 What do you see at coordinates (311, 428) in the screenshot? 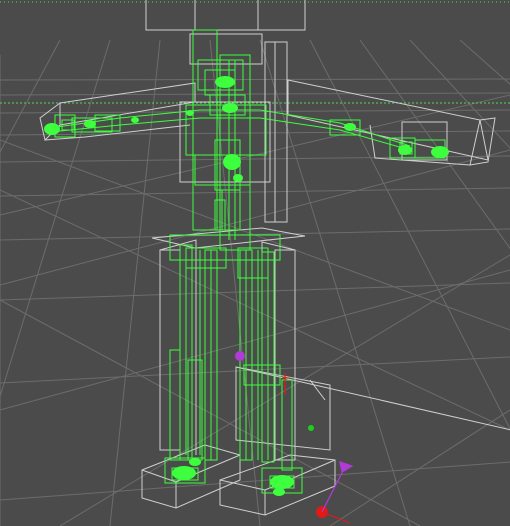
I see `locator-green` at bounding box center [311, 428].